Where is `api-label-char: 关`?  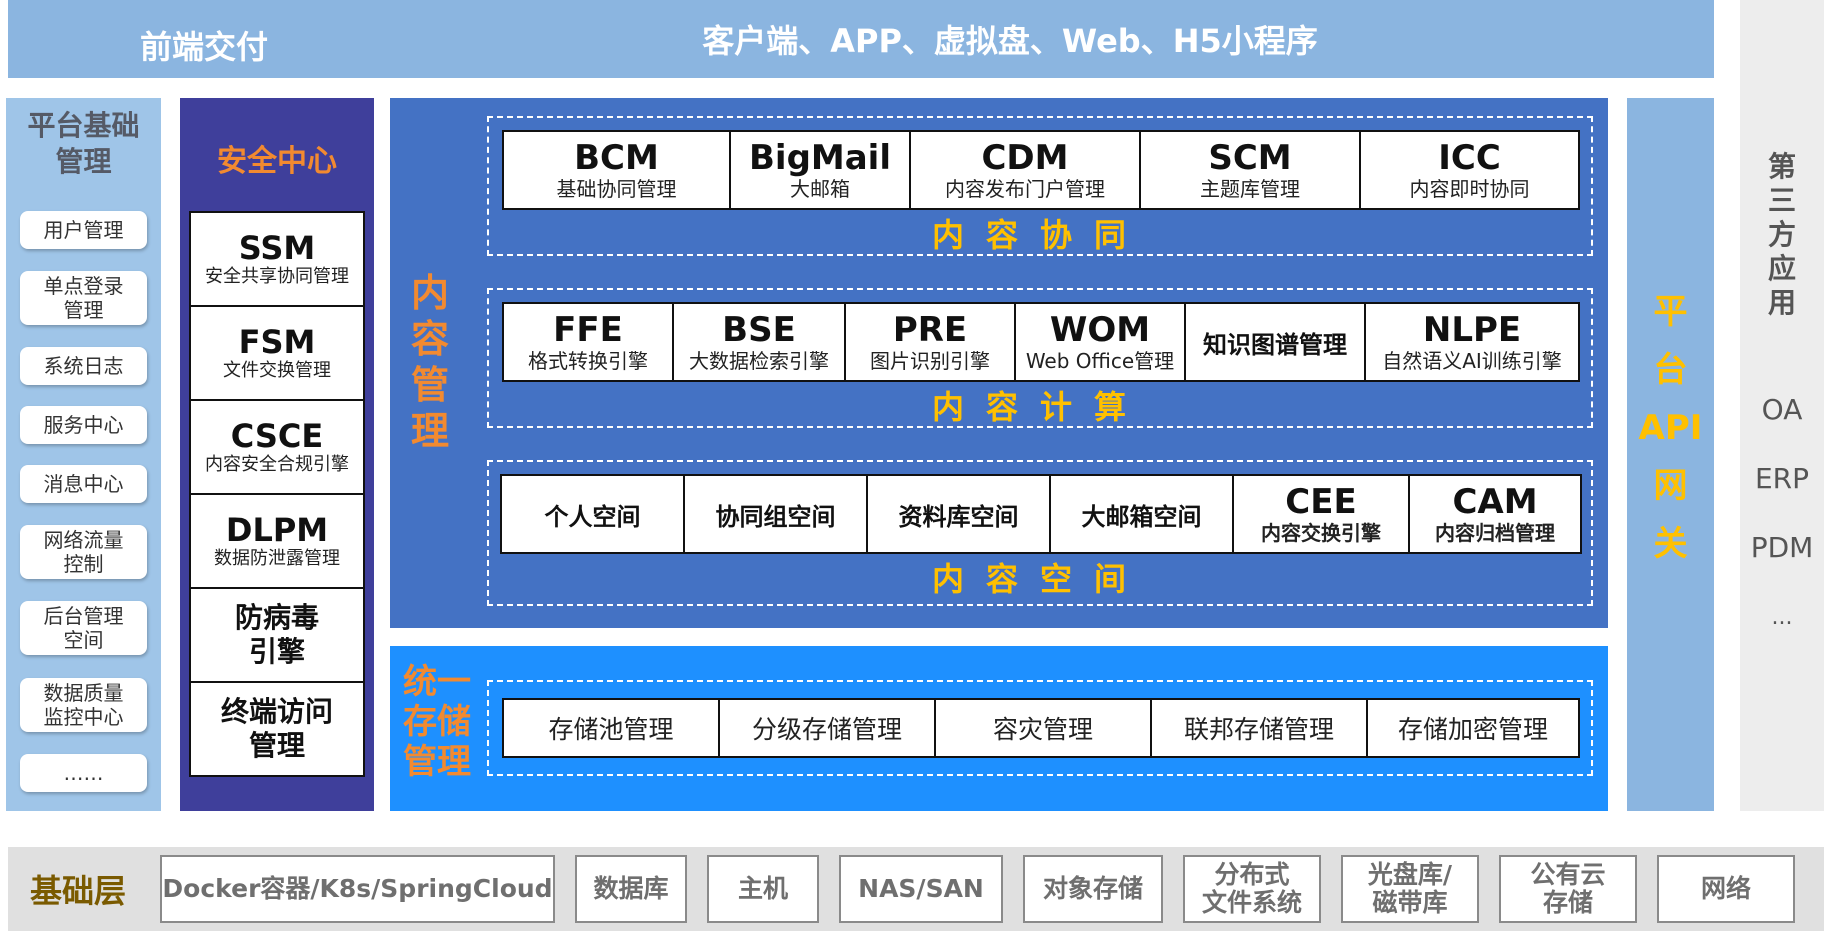
api-label-char: 关 is located at coordinates (1670, 544).